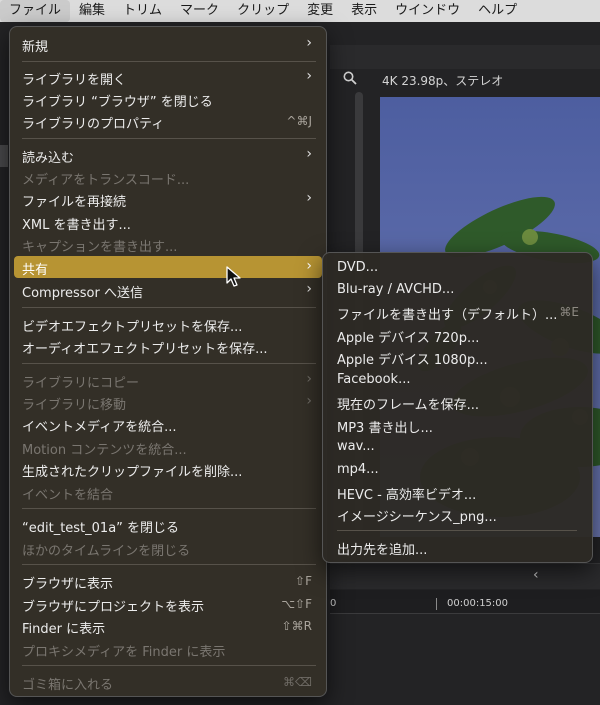 Image resolution: width=600 pixels, height=705 pixels. Describe the element at coordinates (320, 11) in the screenshot. I see `menubar-modify: 変更` at that location.